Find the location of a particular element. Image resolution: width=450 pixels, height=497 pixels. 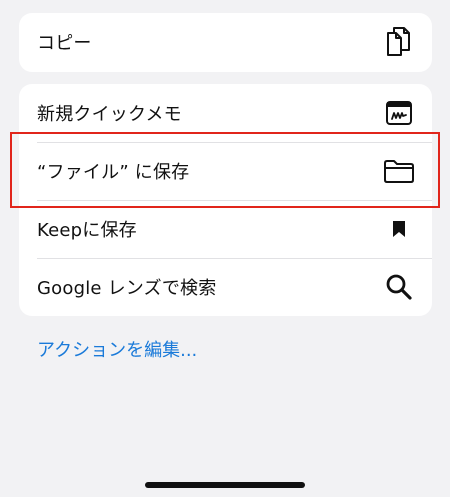

new-quick-note-action: 新規クイックメモ is located at coordinates (225, 113).